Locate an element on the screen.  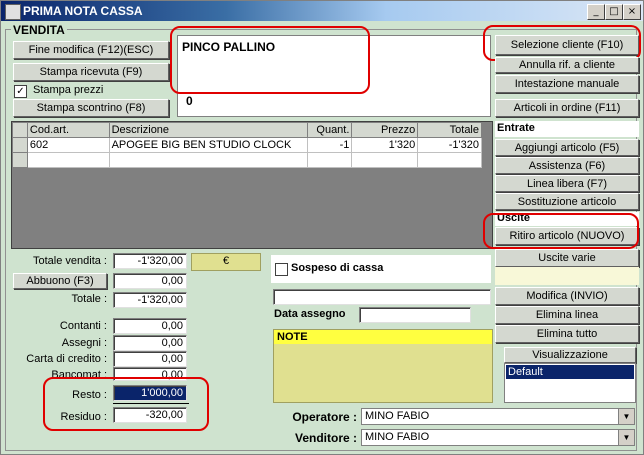
maximize-icon: □ is located at coordinates (614, 12).